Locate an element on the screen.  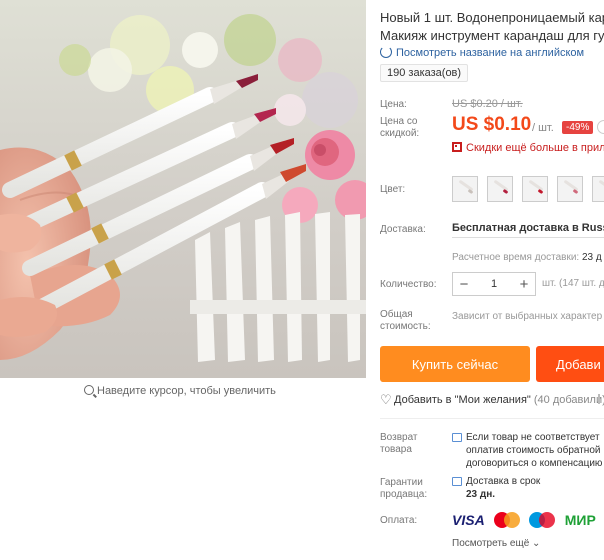
total-label: Общая стоимость: is located at coordinates (405, 321).